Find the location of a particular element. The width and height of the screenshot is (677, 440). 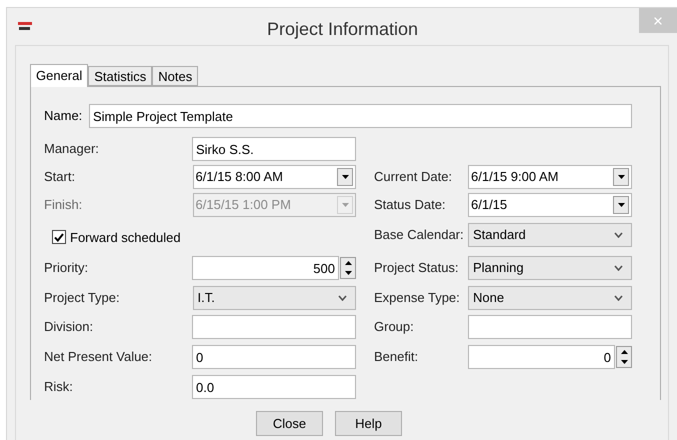

checkbox is located at coordinates (59, 237).